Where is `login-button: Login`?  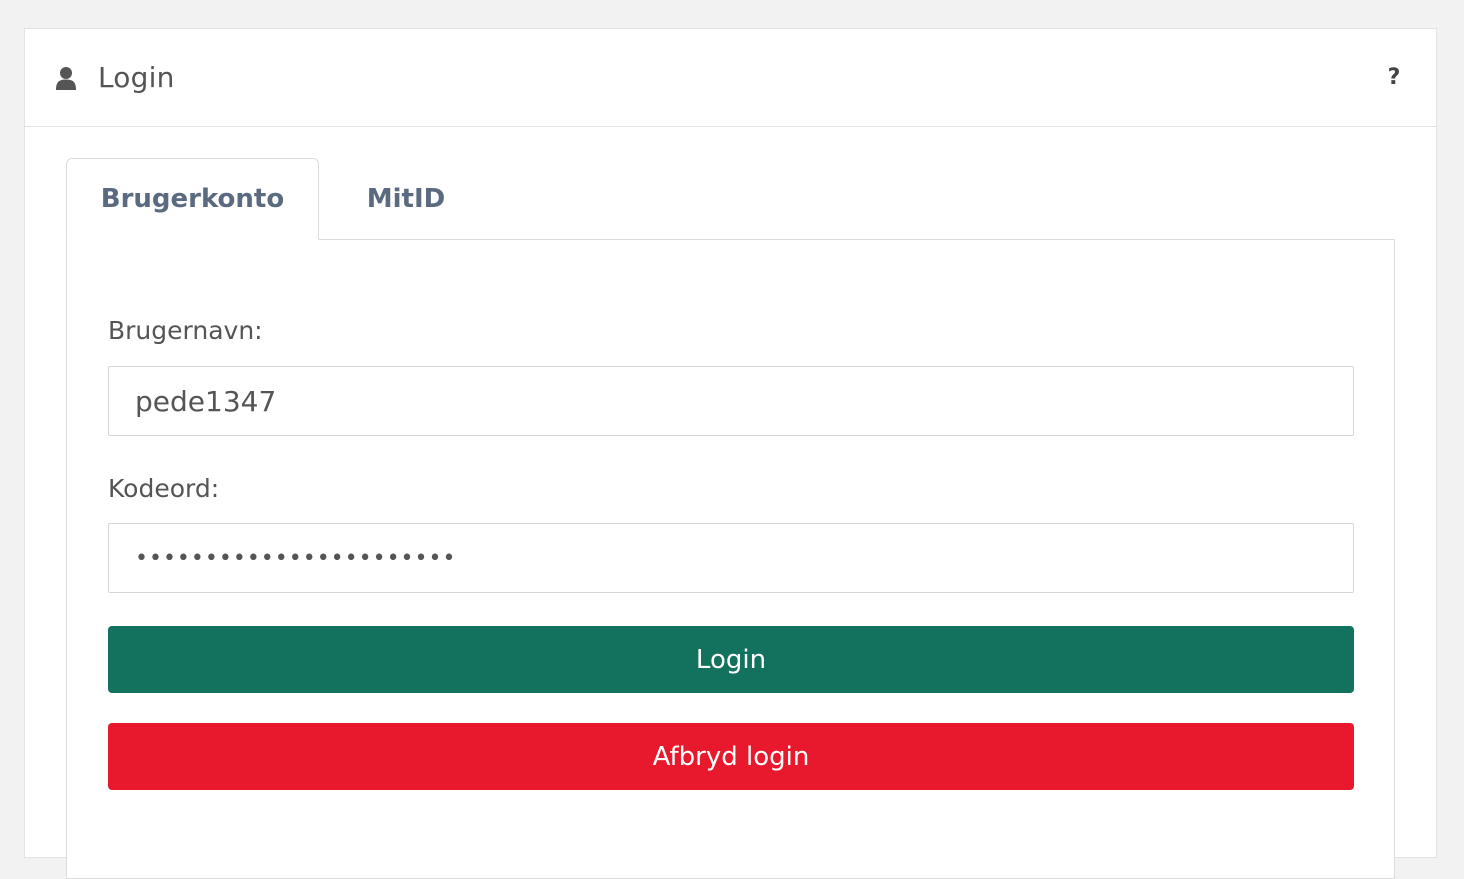 login-button: Login is located at coordinates (731, 659).